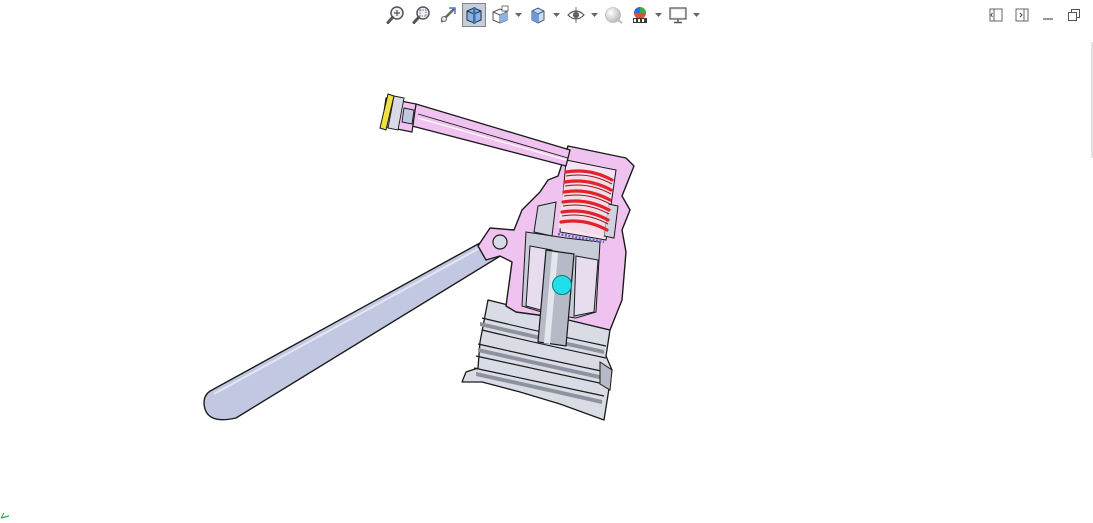  What do you see at coordinates (562, 285) in the screenshot?
I see `check-ball` at bounding box center [562, 285].